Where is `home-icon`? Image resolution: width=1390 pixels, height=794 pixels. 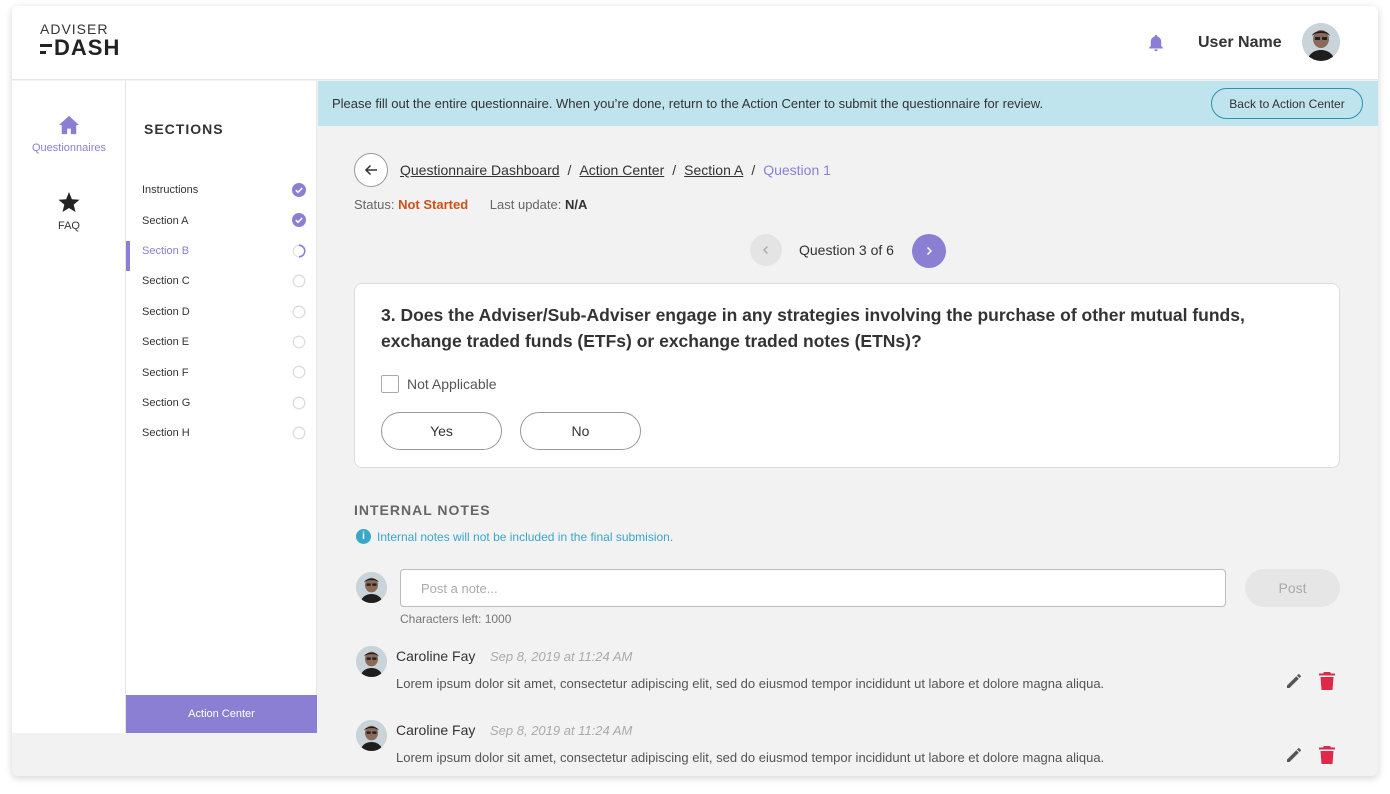
home-icon is located at coordinates (69, 125).